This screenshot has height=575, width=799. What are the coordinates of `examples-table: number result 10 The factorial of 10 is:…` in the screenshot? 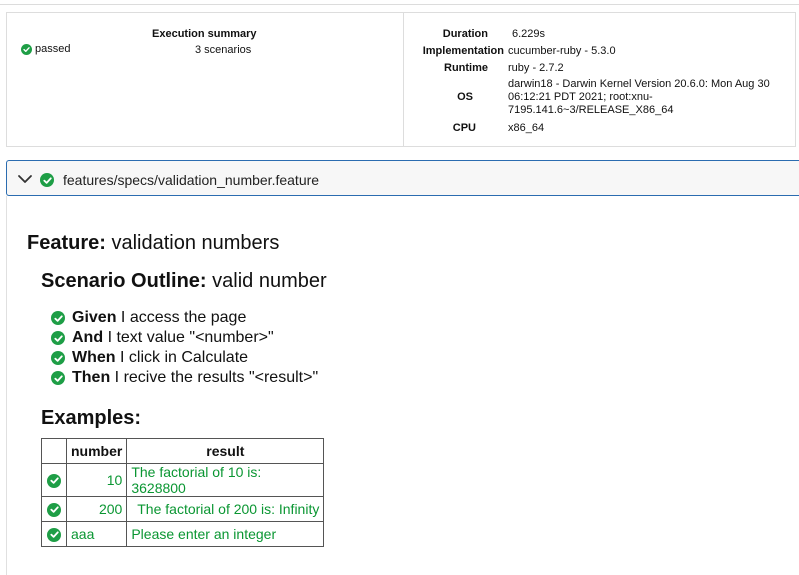 It's located at (183, 492).